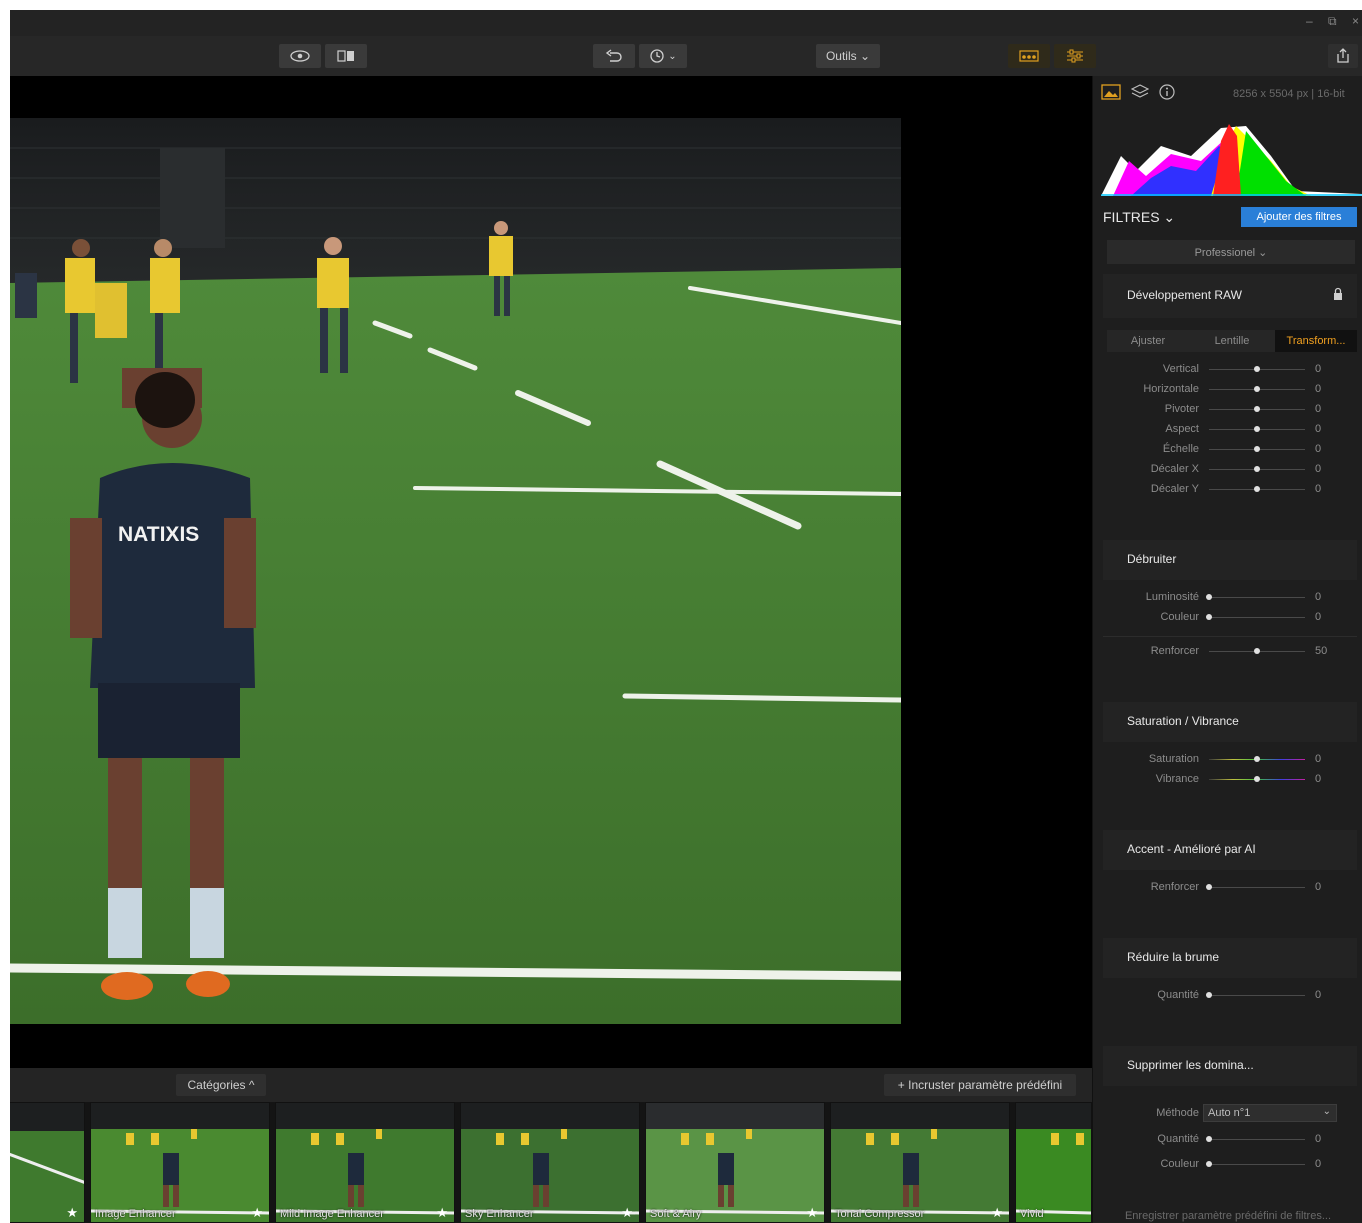 This screenshot has height=1223, width=1362. What do you see at coordinates (735, 1162) in the screenshot?
I see `preset-thumbnail: Soft & Airy ★` at bounding box center [735, 1162].